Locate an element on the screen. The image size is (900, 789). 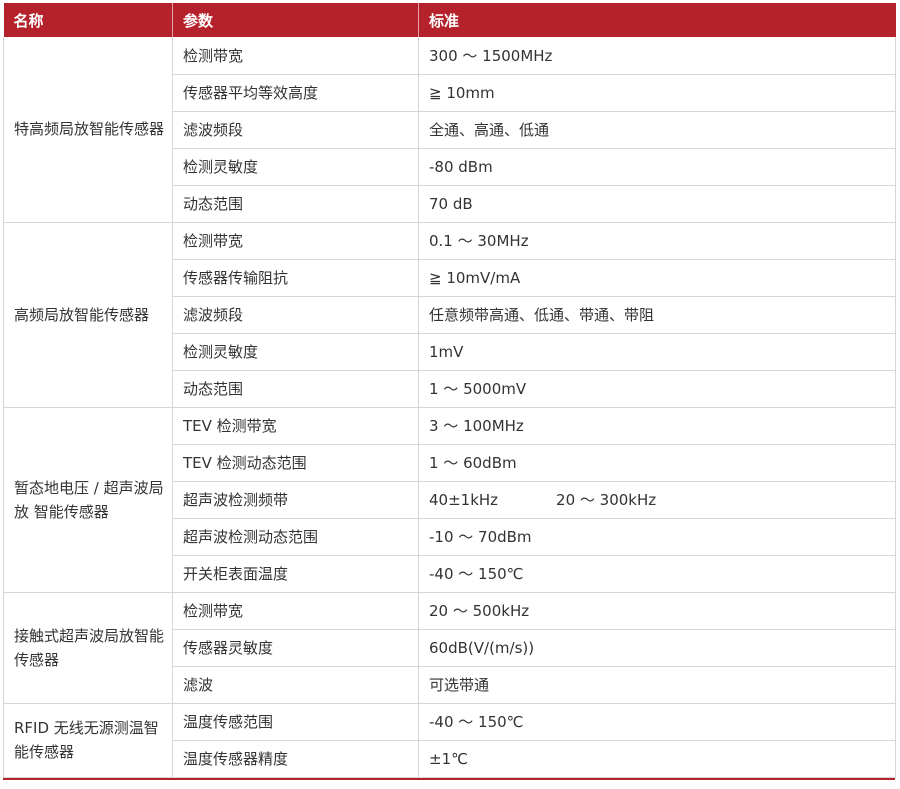
table-header-row: 名称 参数 标准 is located at coordinates (449, 20).